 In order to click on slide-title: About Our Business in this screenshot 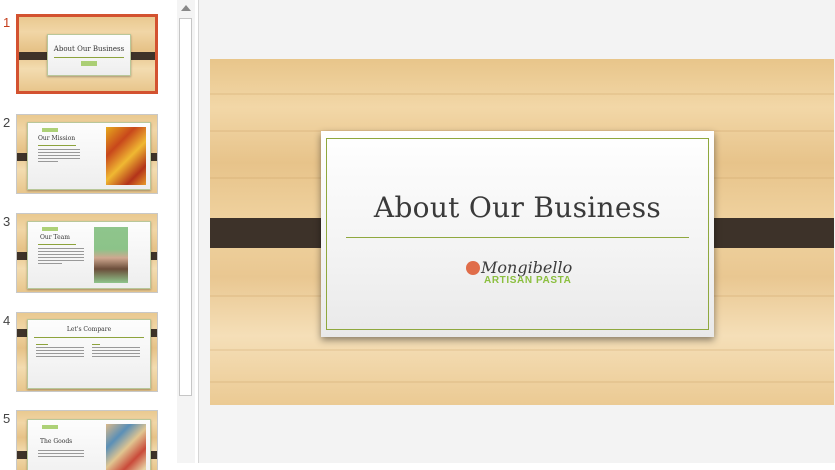, I will do `click(517, 207)`.